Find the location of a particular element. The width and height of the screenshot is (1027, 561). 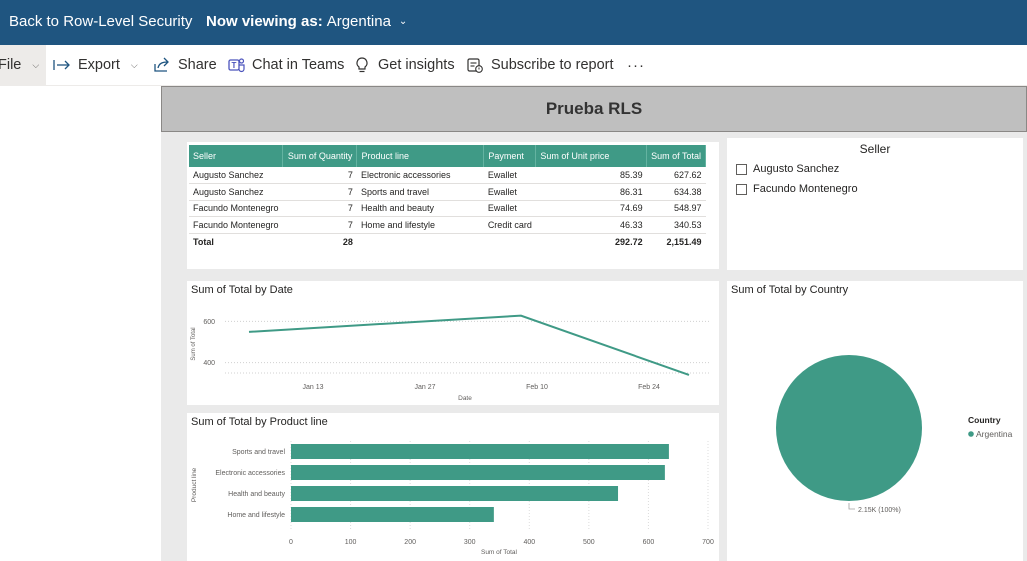

x-tick-label: Feb 24 is located at coordinates (649, 387).